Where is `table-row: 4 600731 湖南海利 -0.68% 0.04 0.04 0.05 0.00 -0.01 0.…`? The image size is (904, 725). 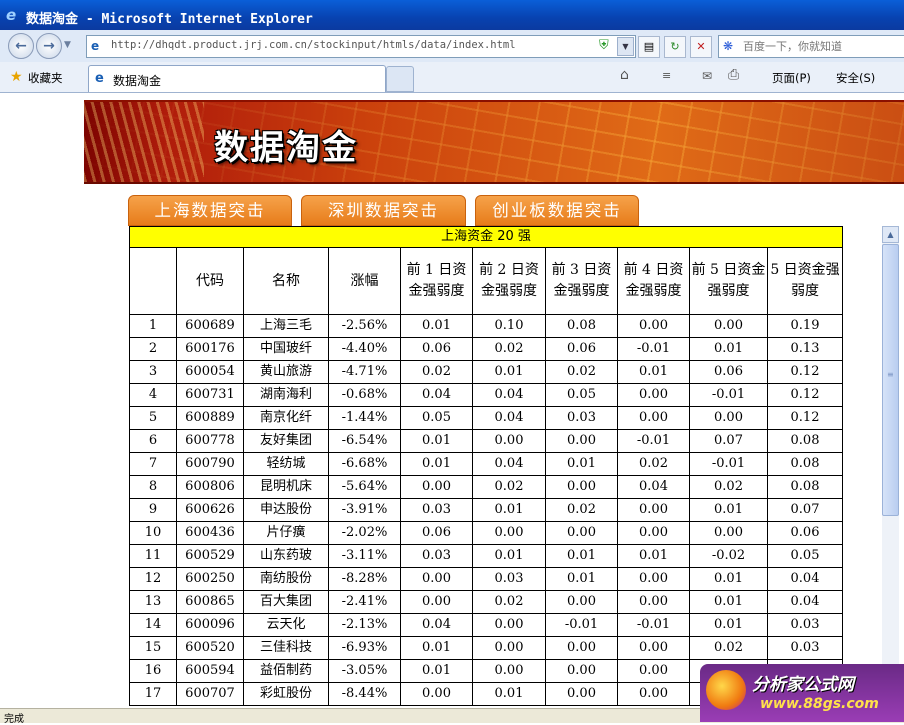 table-row: 4 600731 湖南海利 -0.68% 0.04 0.04 0.05 0.00 -0.01 0.… is located at coordinates (486, 395).